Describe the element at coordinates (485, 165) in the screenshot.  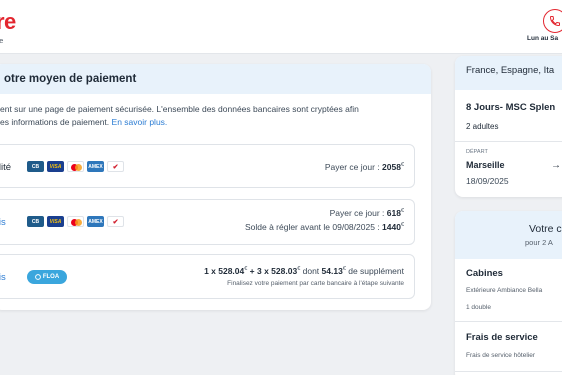
I see `departure-city: Marseille` at that location.